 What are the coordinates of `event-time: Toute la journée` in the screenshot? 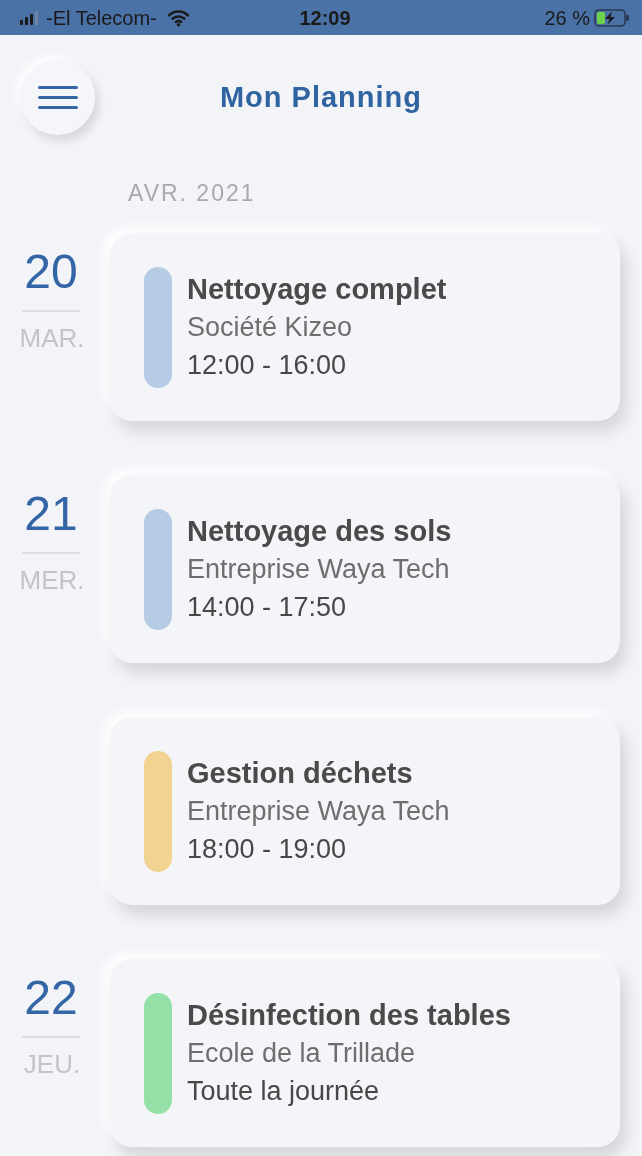 It's located at (284, 1091).